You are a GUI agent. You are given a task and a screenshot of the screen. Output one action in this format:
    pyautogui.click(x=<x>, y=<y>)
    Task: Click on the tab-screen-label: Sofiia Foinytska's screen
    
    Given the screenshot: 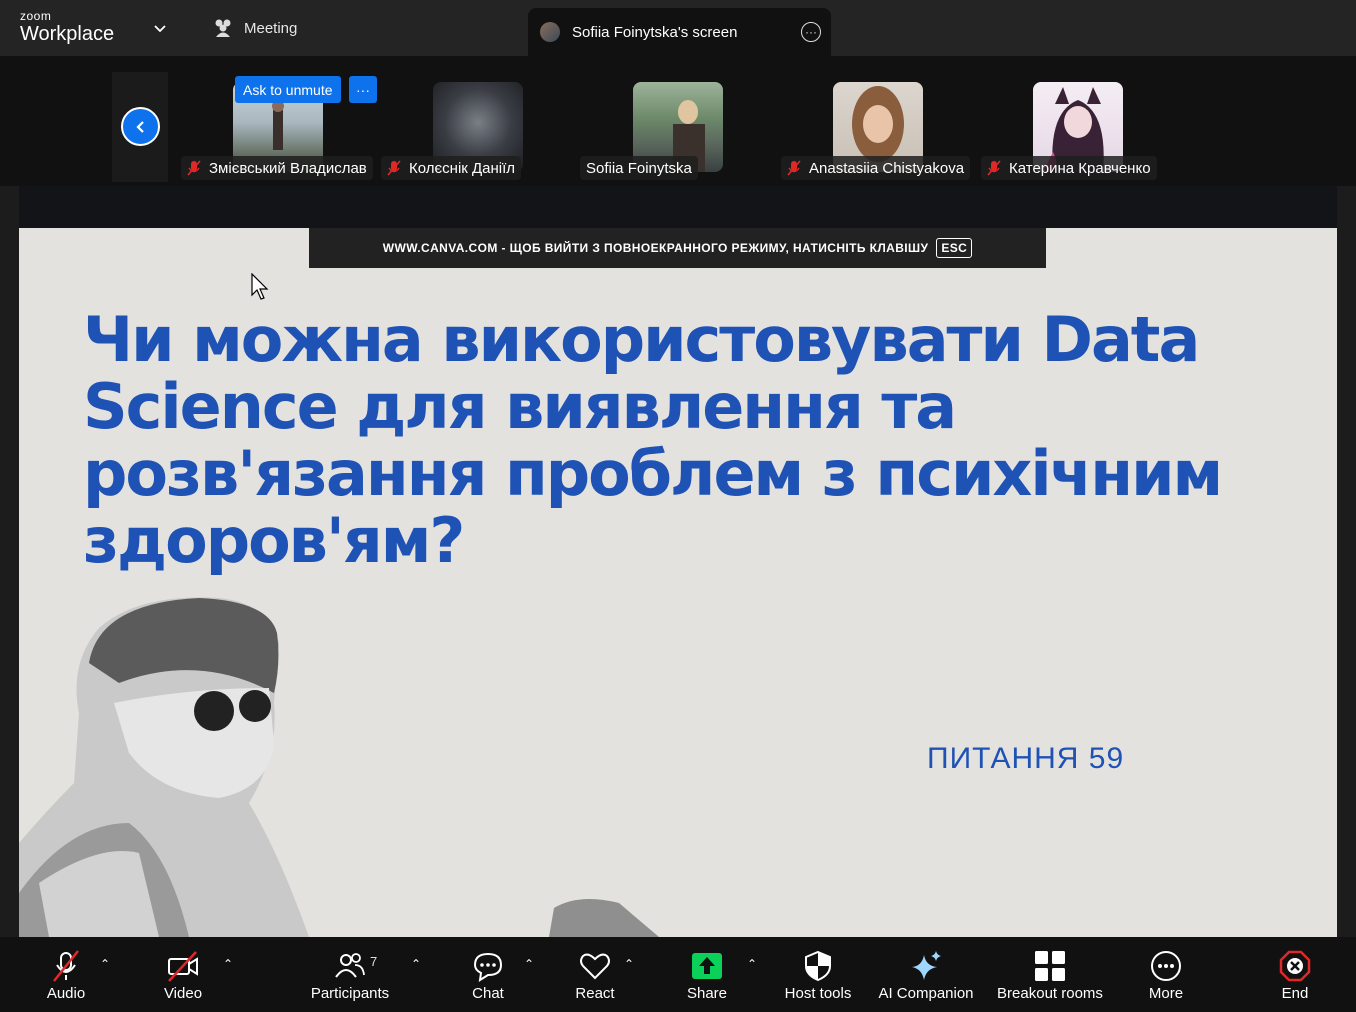 What is the action you would take?
    pyautogui.click(x=655, y=32)
    